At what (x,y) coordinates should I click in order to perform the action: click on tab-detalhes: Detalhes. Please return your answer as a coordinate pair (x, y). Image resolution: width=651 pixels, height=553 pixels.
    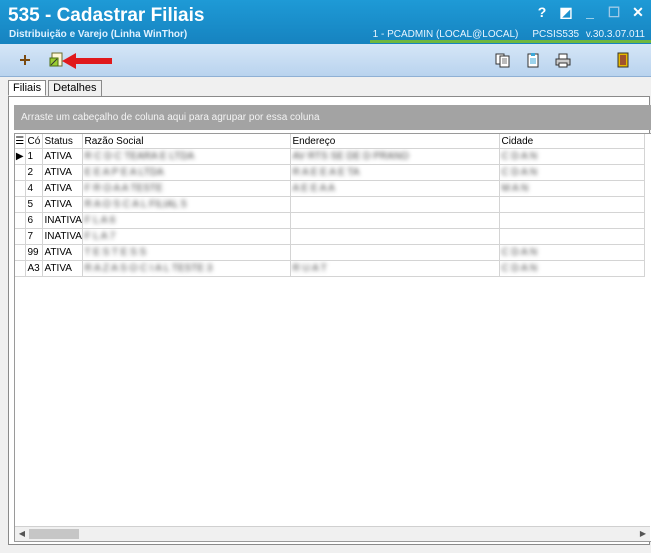
    Looking at the image, I should click on (75, 88).